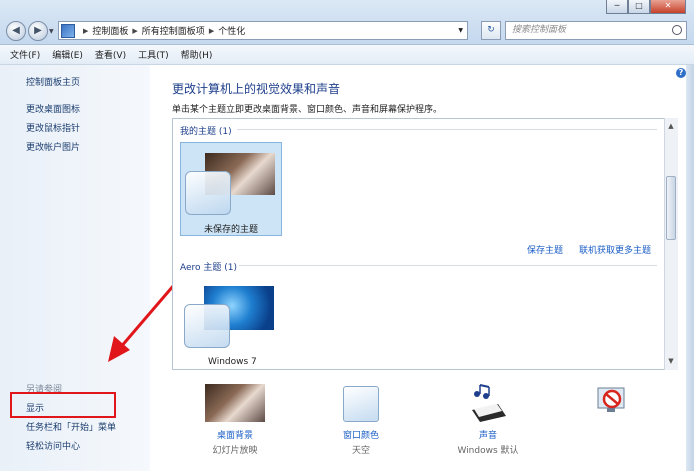  I want to click on desktop-background-value: 幻灯片放映, so click(235, 451).